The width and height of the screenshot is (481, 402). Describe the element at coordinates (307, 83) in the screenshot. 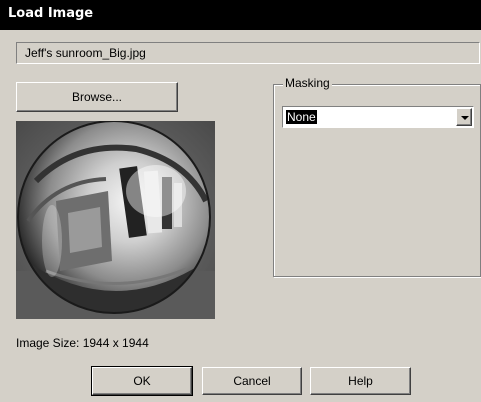

I see `masking-label: Masking` at that location.